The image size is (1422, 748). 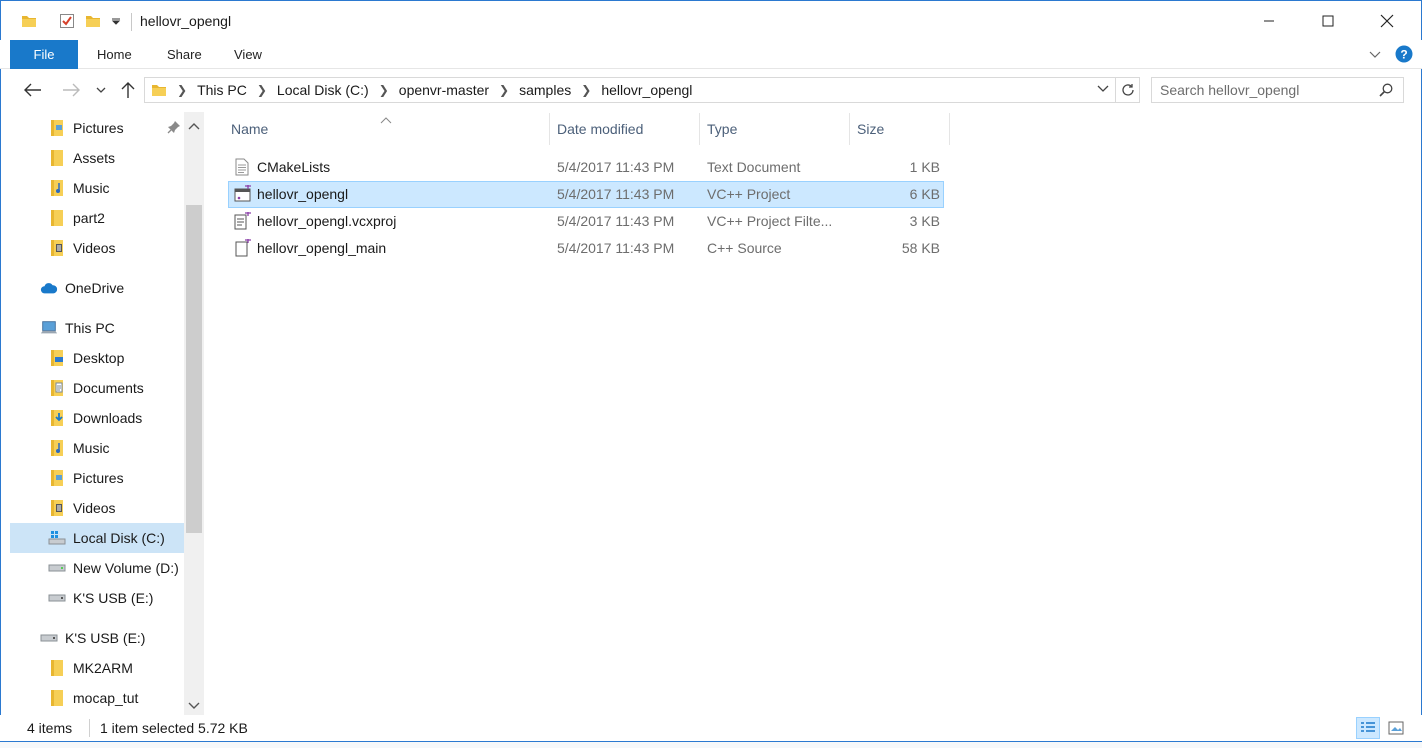 I want to click on scroll-up-icon, so click(x=194, y=126).